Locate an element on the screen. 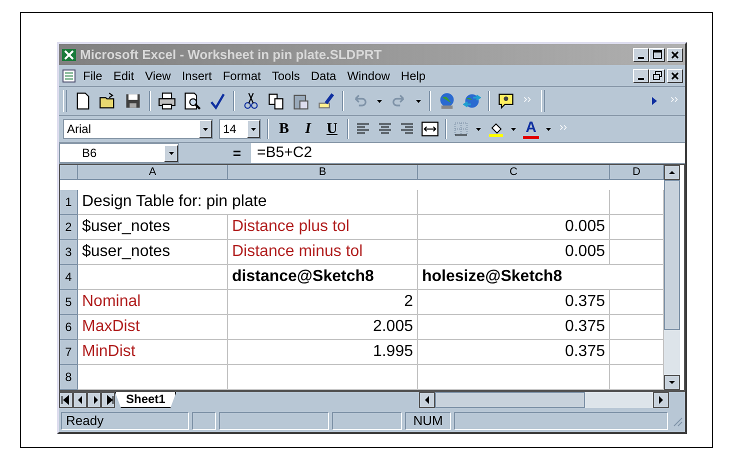 This screenshot has width=734, height=470. table-cell: holesize@Sketch8 is located at coordinates (541, 277).